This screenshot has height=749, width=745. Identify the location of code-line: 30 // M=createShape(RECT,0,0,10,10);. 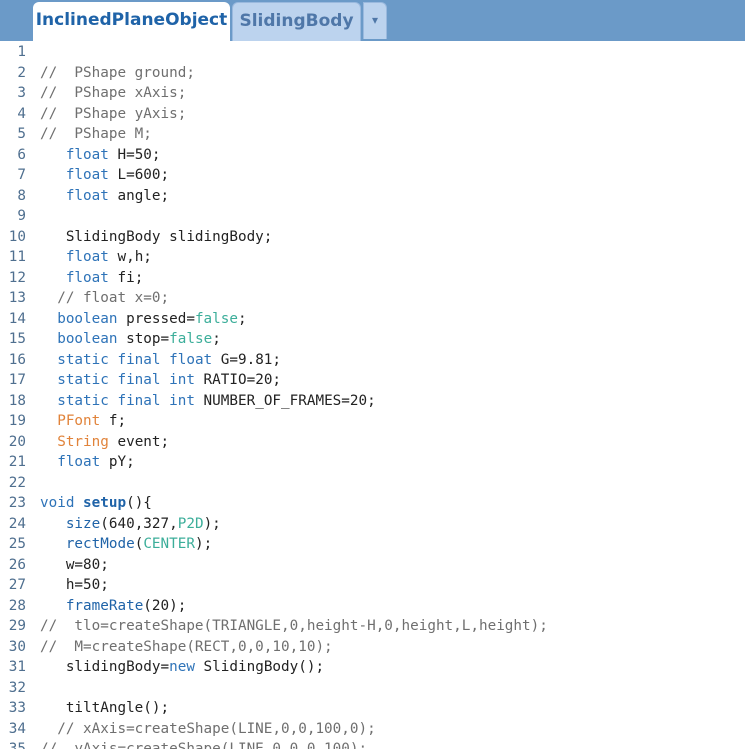
(372, 647).